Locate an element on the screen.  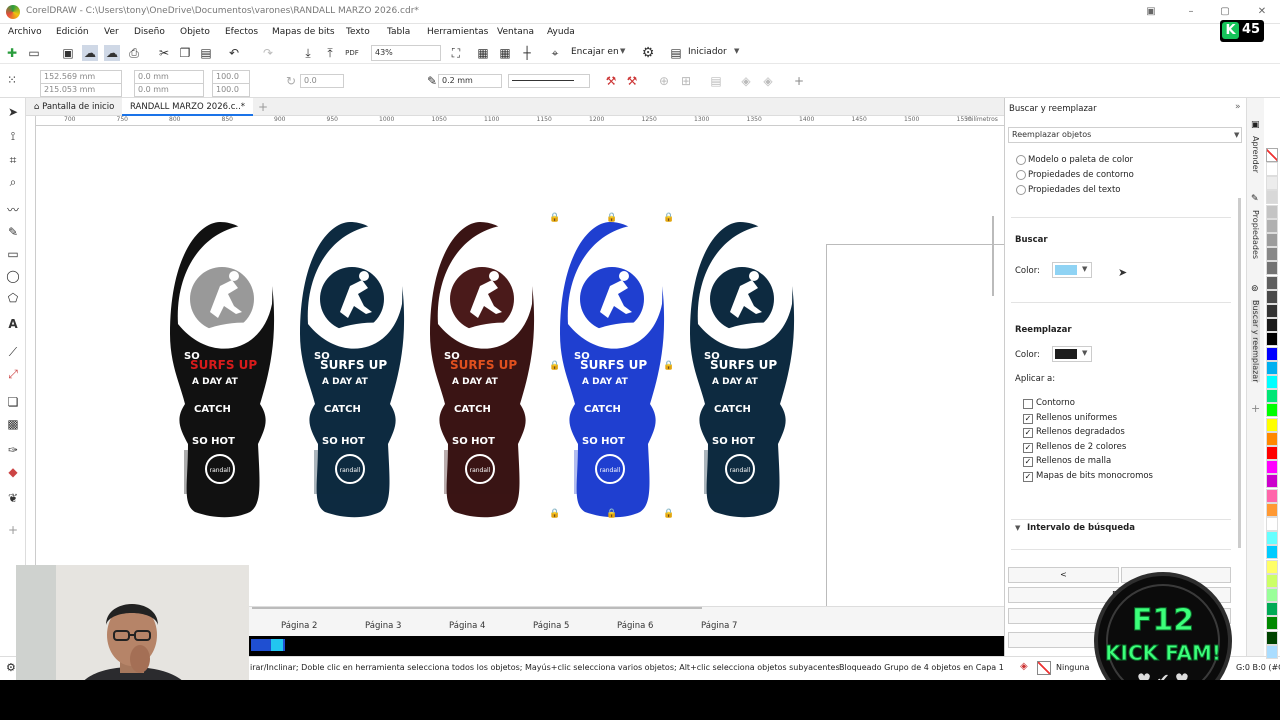
dock-add-plus-icon: + is located at coordinates (1255, 408).